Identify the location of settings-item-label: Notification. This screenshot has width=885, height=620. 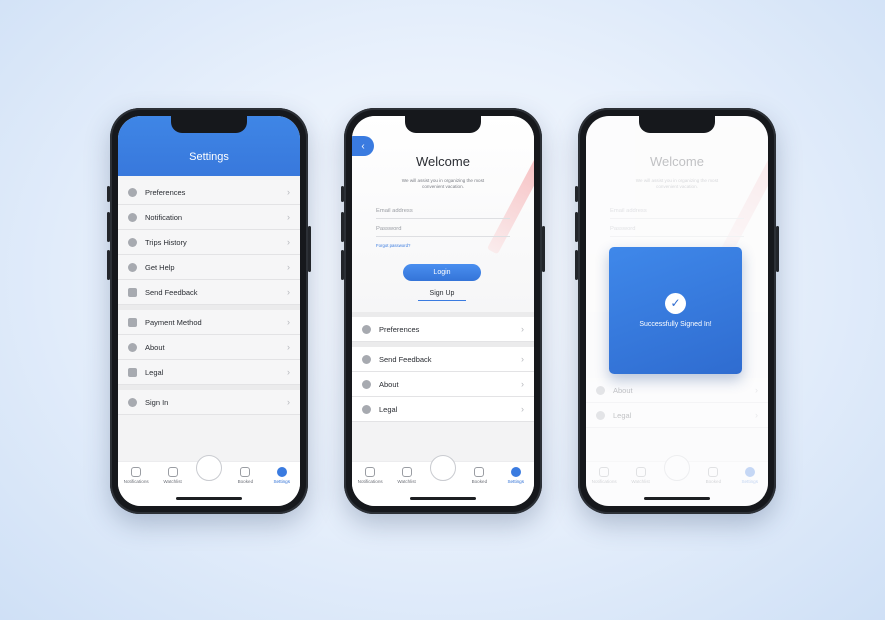
(164, 217).